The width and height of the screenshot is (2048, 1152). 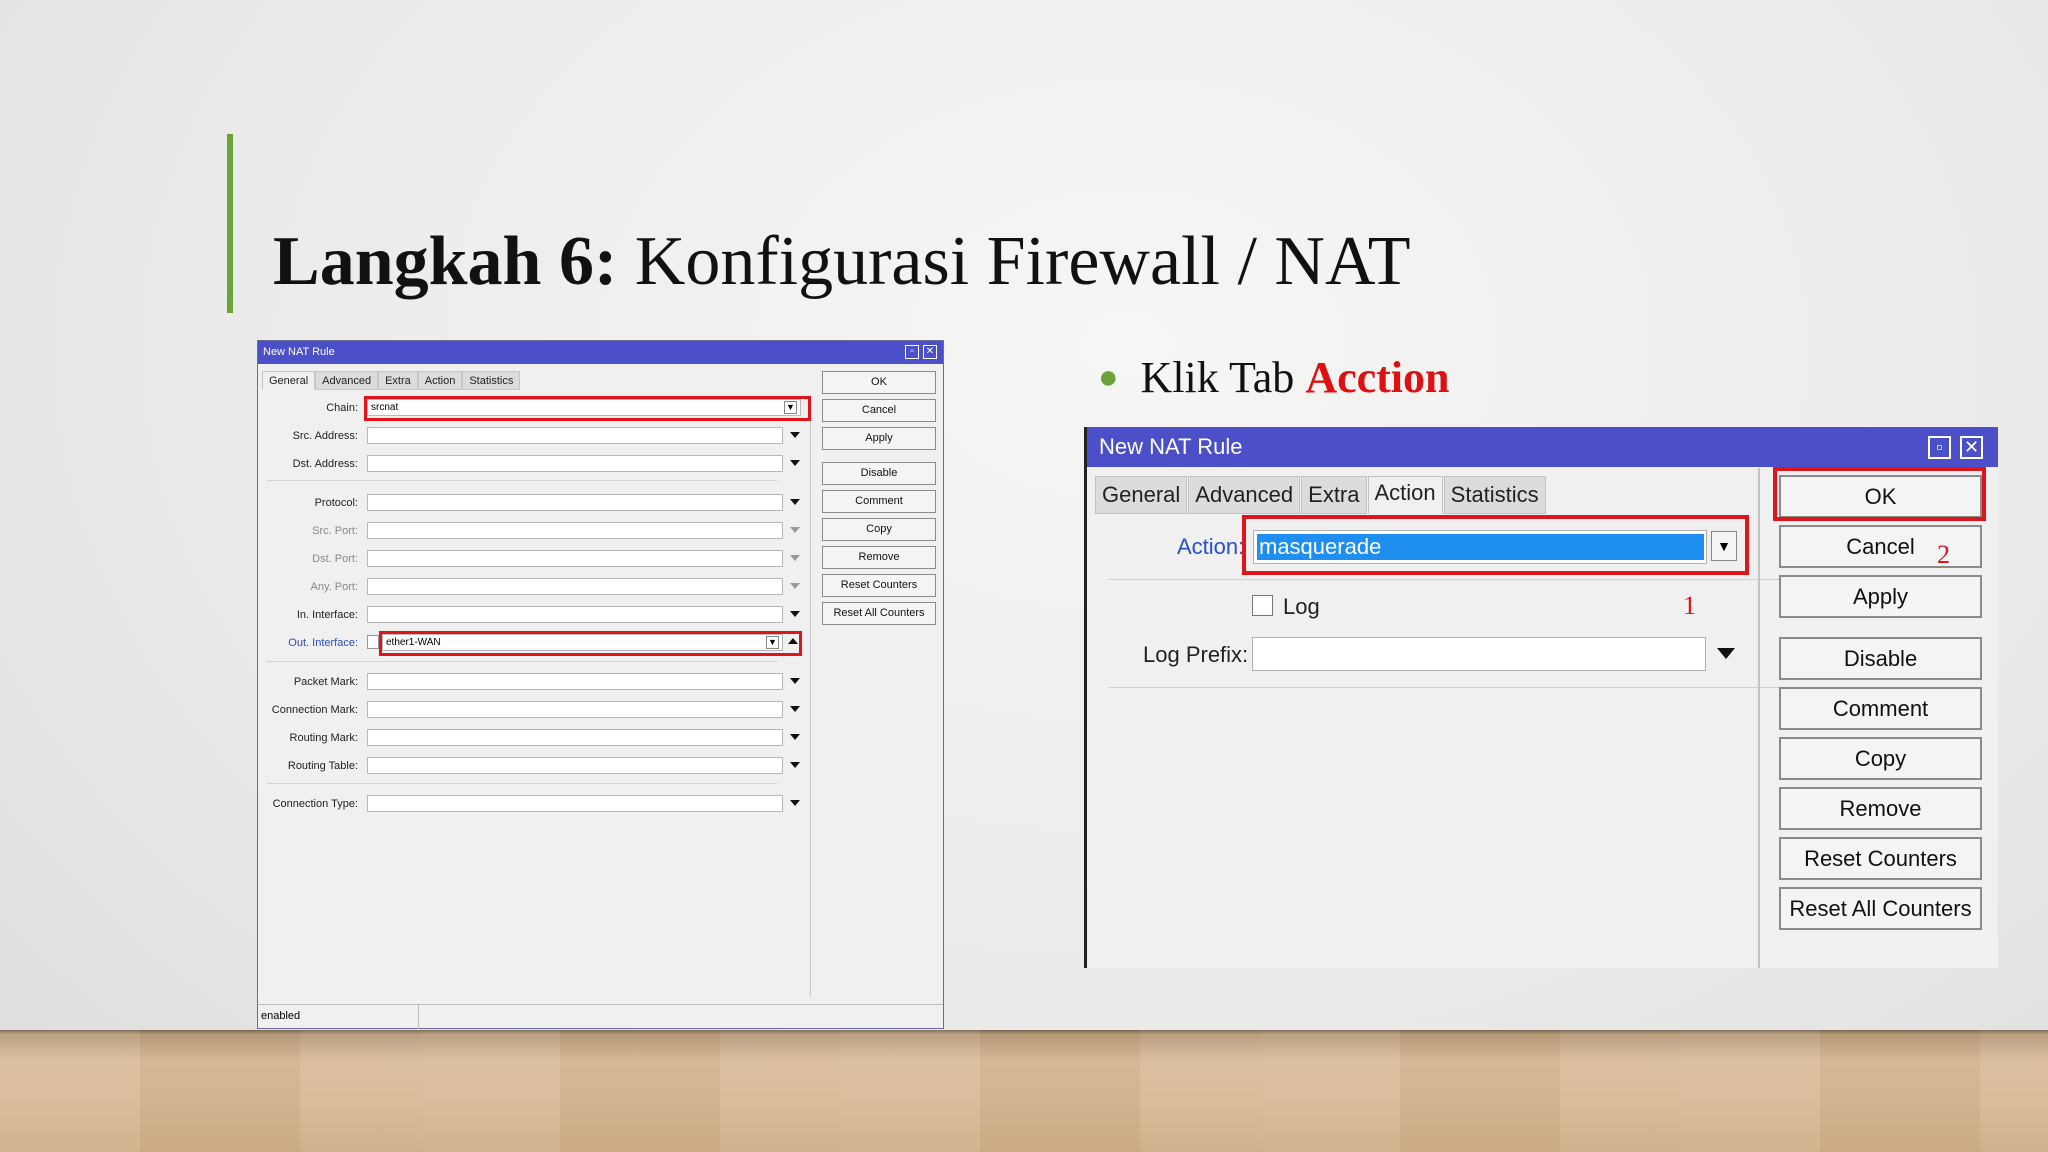 What do you see at coordinates (575, 586) in the screenshot?
I see `any-port-input` at bounding box center [575, 586].